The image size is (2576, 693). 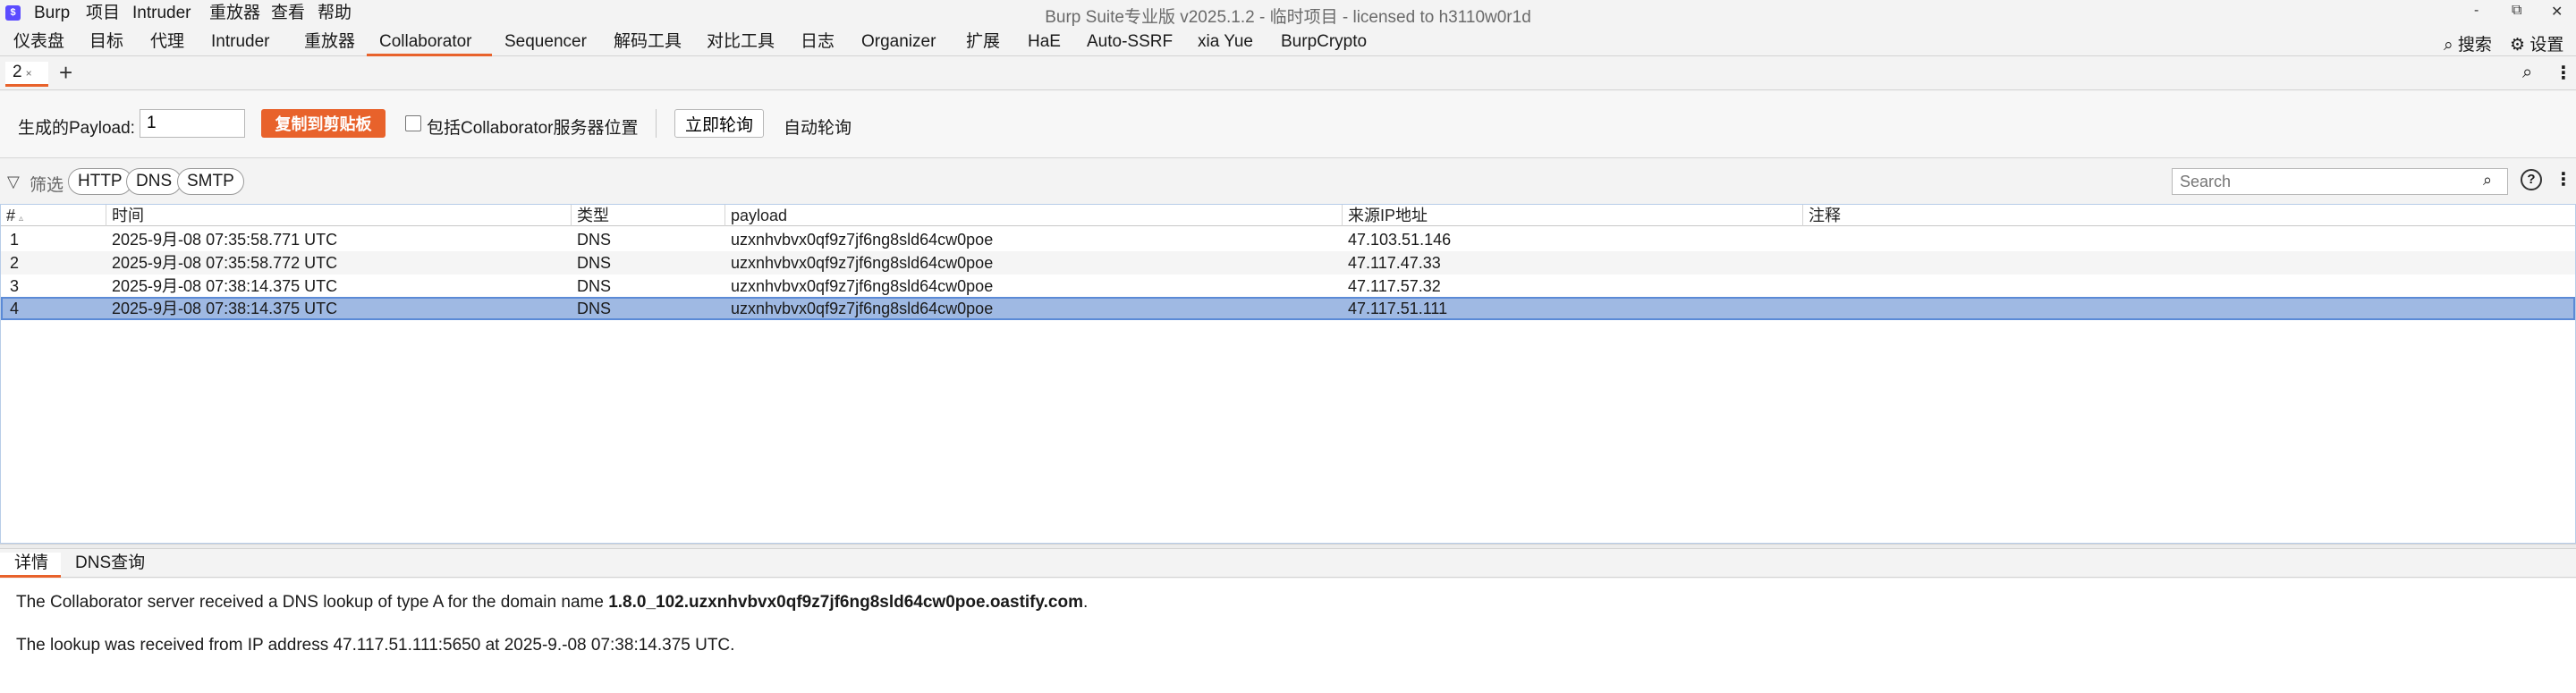 What do you see at coordinates (1398, 308) in the screenshot?
I see `cell-source-ip: 47.117.51.111` at bounding box center [1398, 308].